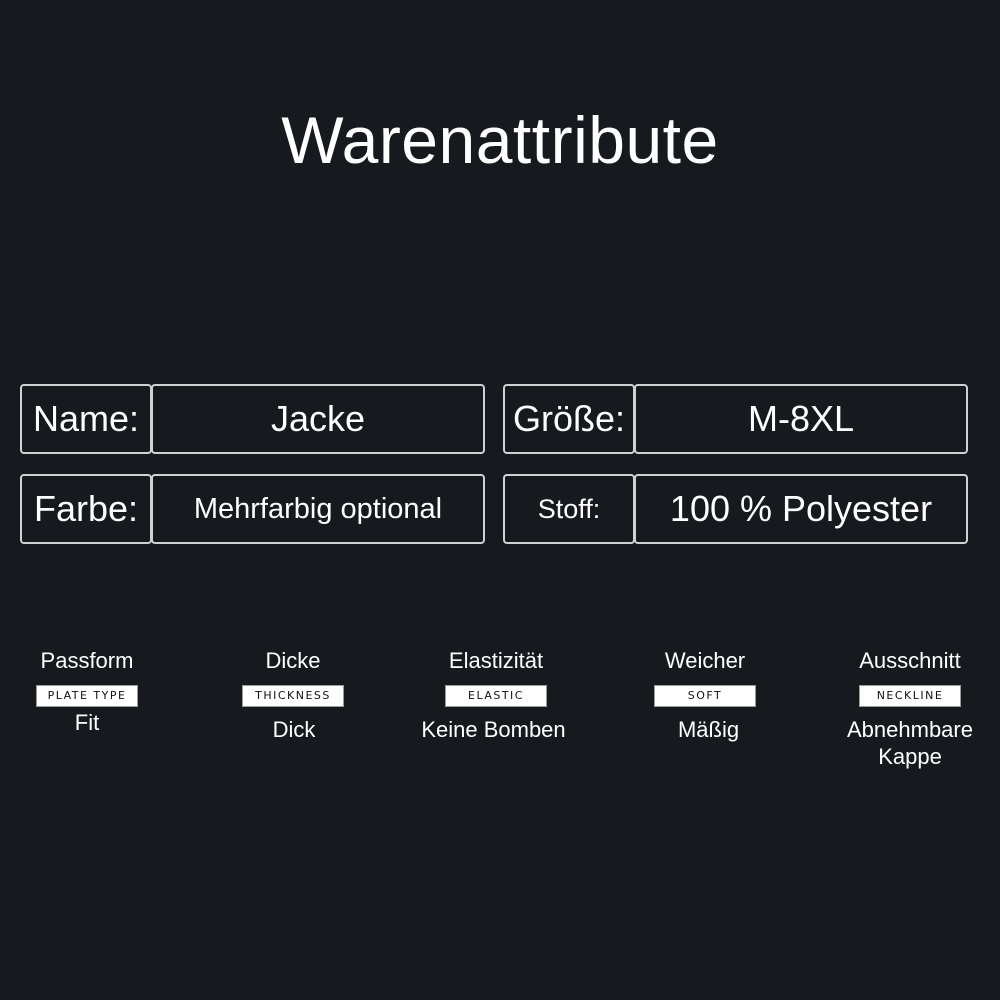  What do you see at coordinates (318, 419) in the screenshot?
I see `property-name-value: Jacke` at bounding box center [318, 419].